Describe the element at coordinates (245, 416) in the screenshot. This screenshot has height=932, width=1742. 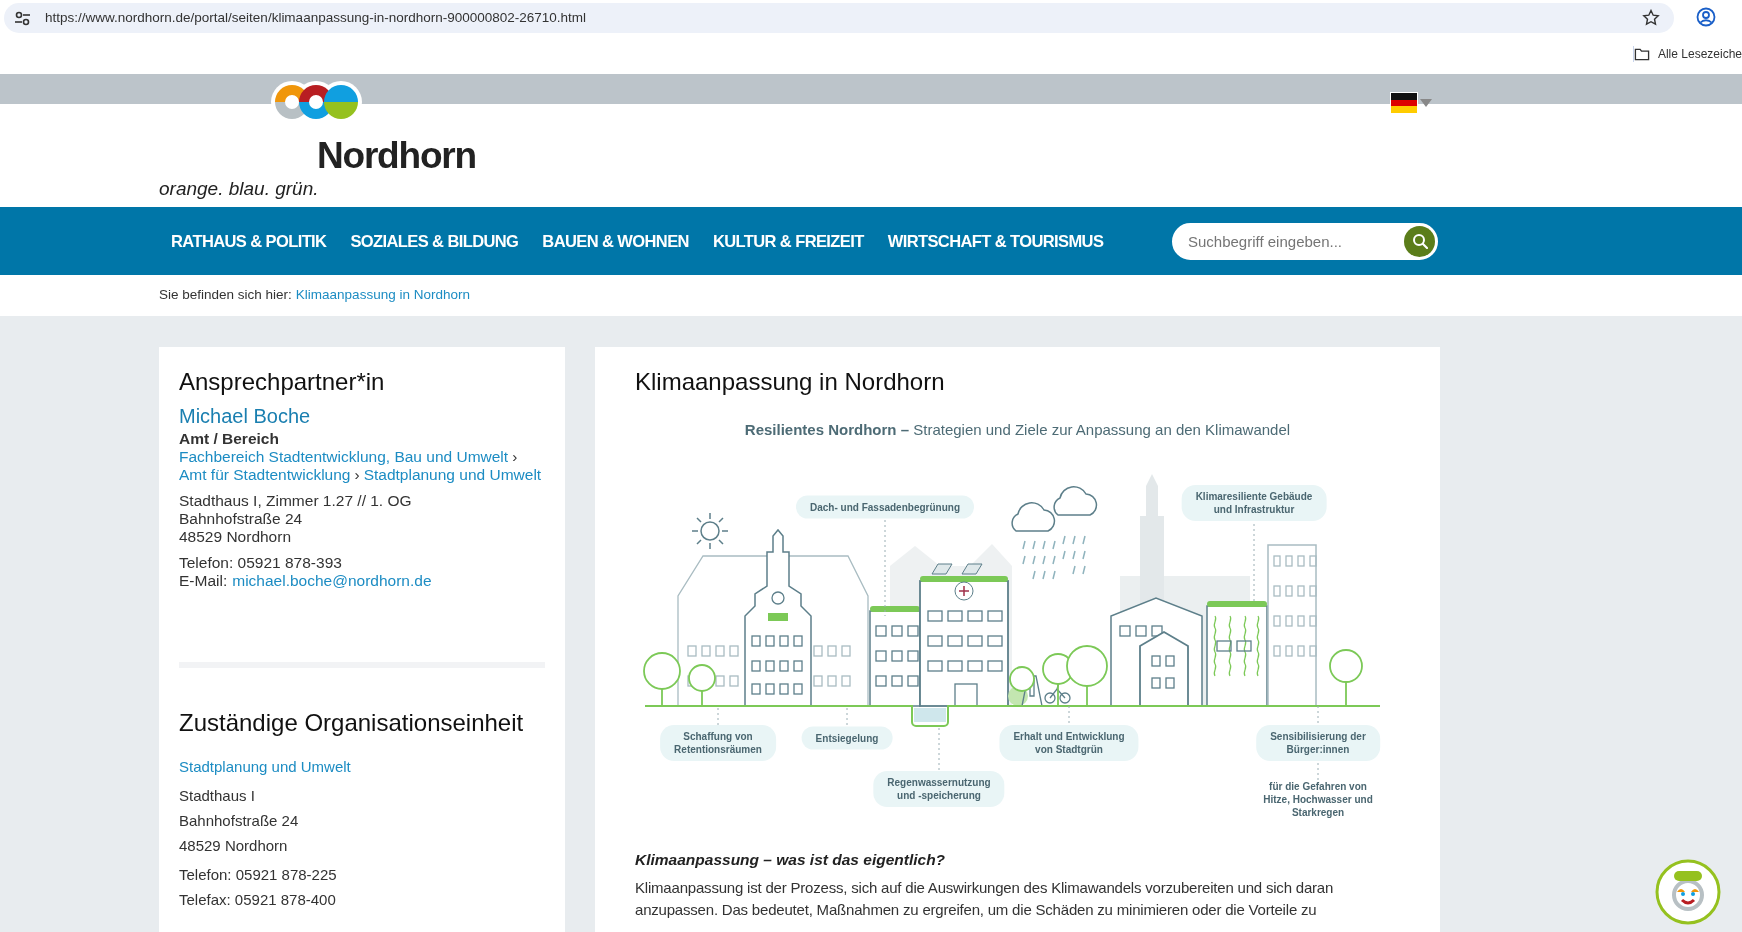
I see `person-link: Michael Boche` at that location.